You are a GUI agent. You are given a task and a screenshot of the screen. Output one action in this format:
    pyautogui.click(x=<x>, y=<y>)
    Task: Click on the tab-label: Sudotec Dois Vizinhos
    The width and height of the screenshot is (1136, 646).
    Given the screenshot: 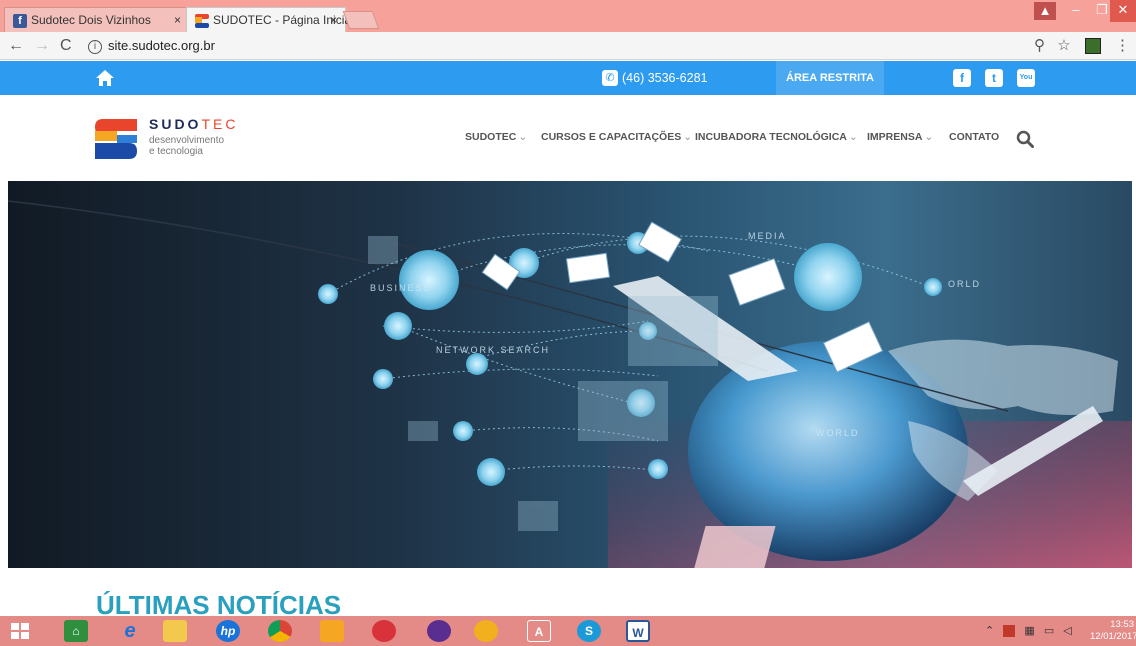 What is the action you would take?
    pyautogui.click(x=91, y=20)
    